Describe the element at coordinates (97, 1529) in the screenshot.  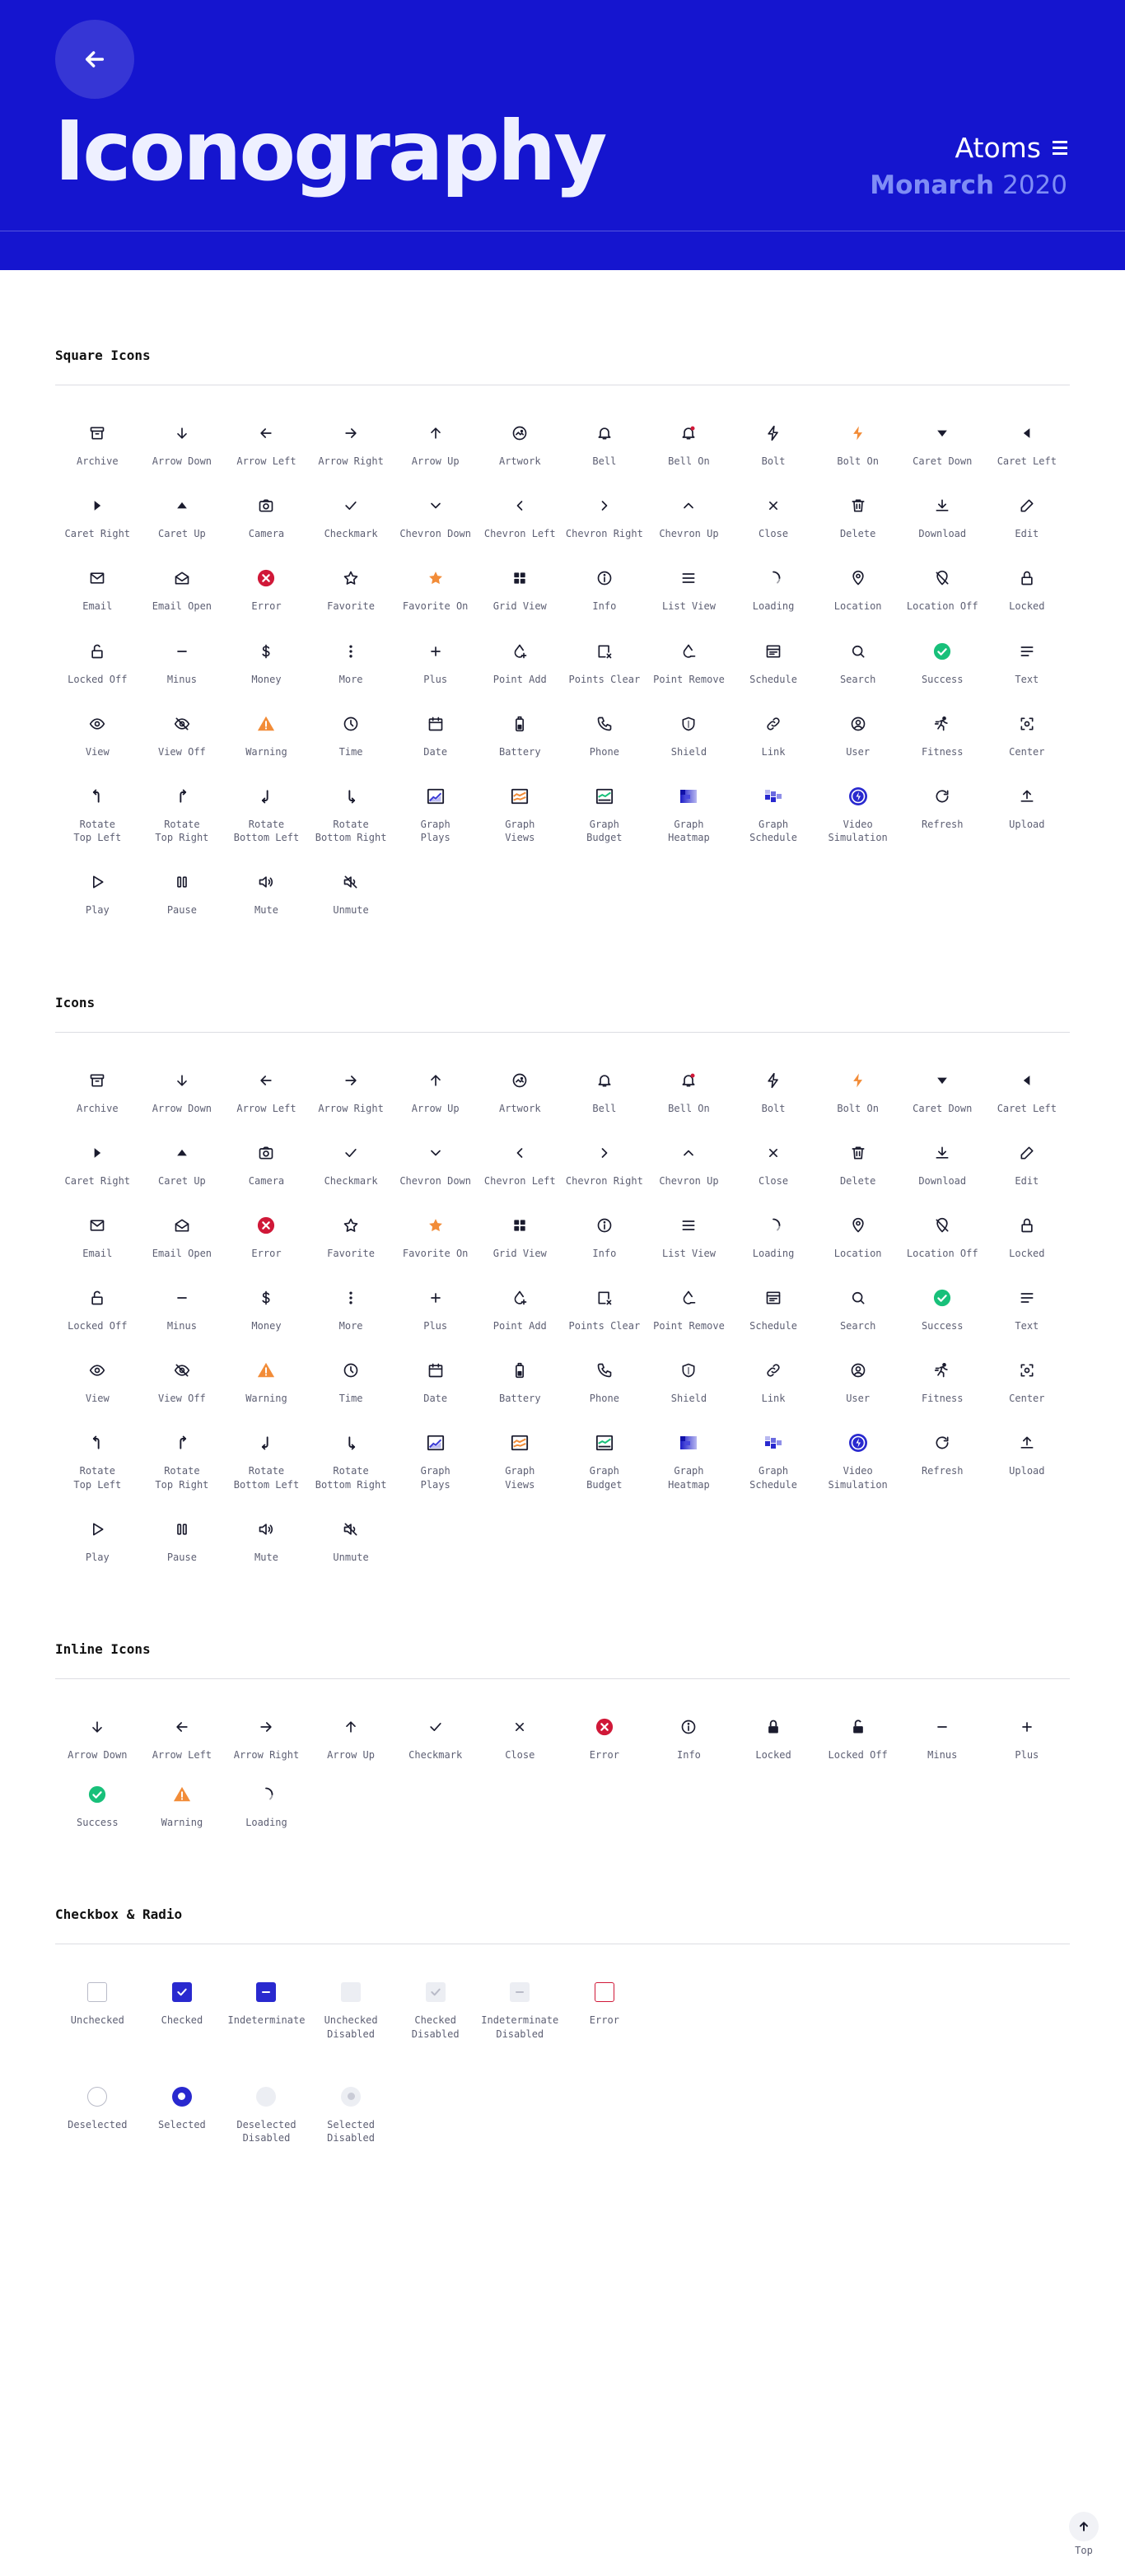
I see `play-icon` at that location.